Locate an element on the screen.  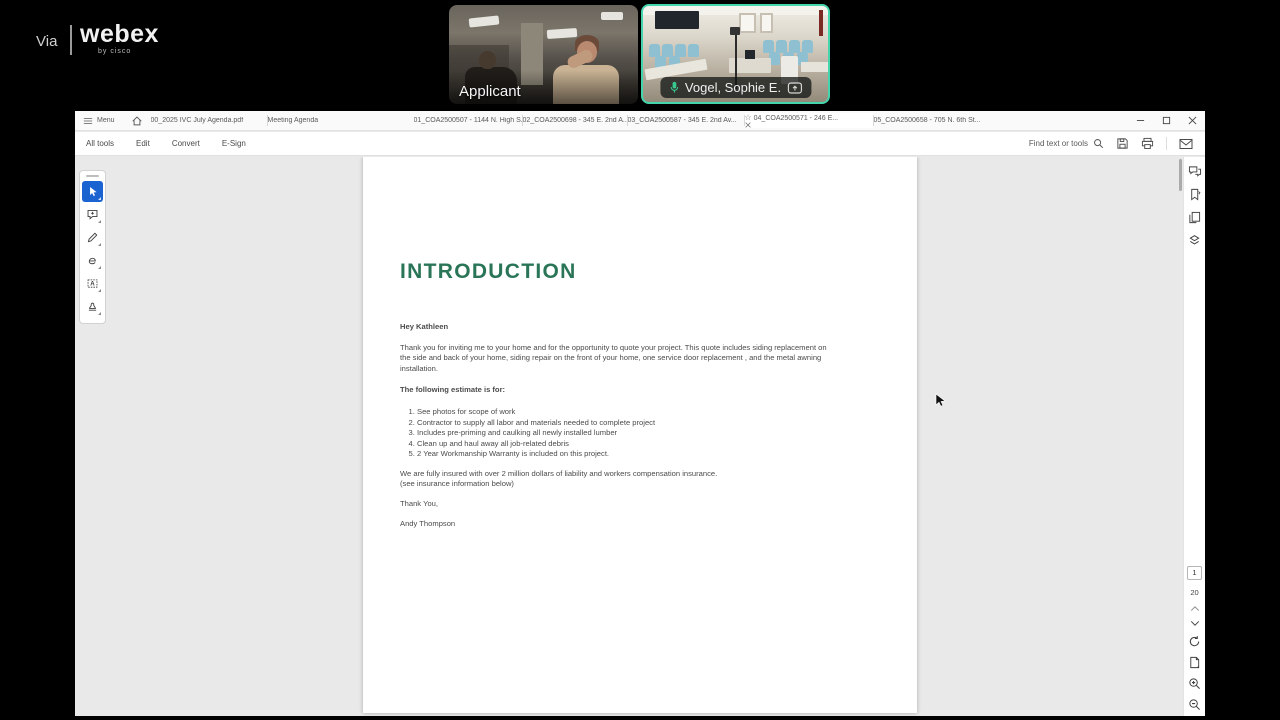
home-button is located at coordinates (137, 120).